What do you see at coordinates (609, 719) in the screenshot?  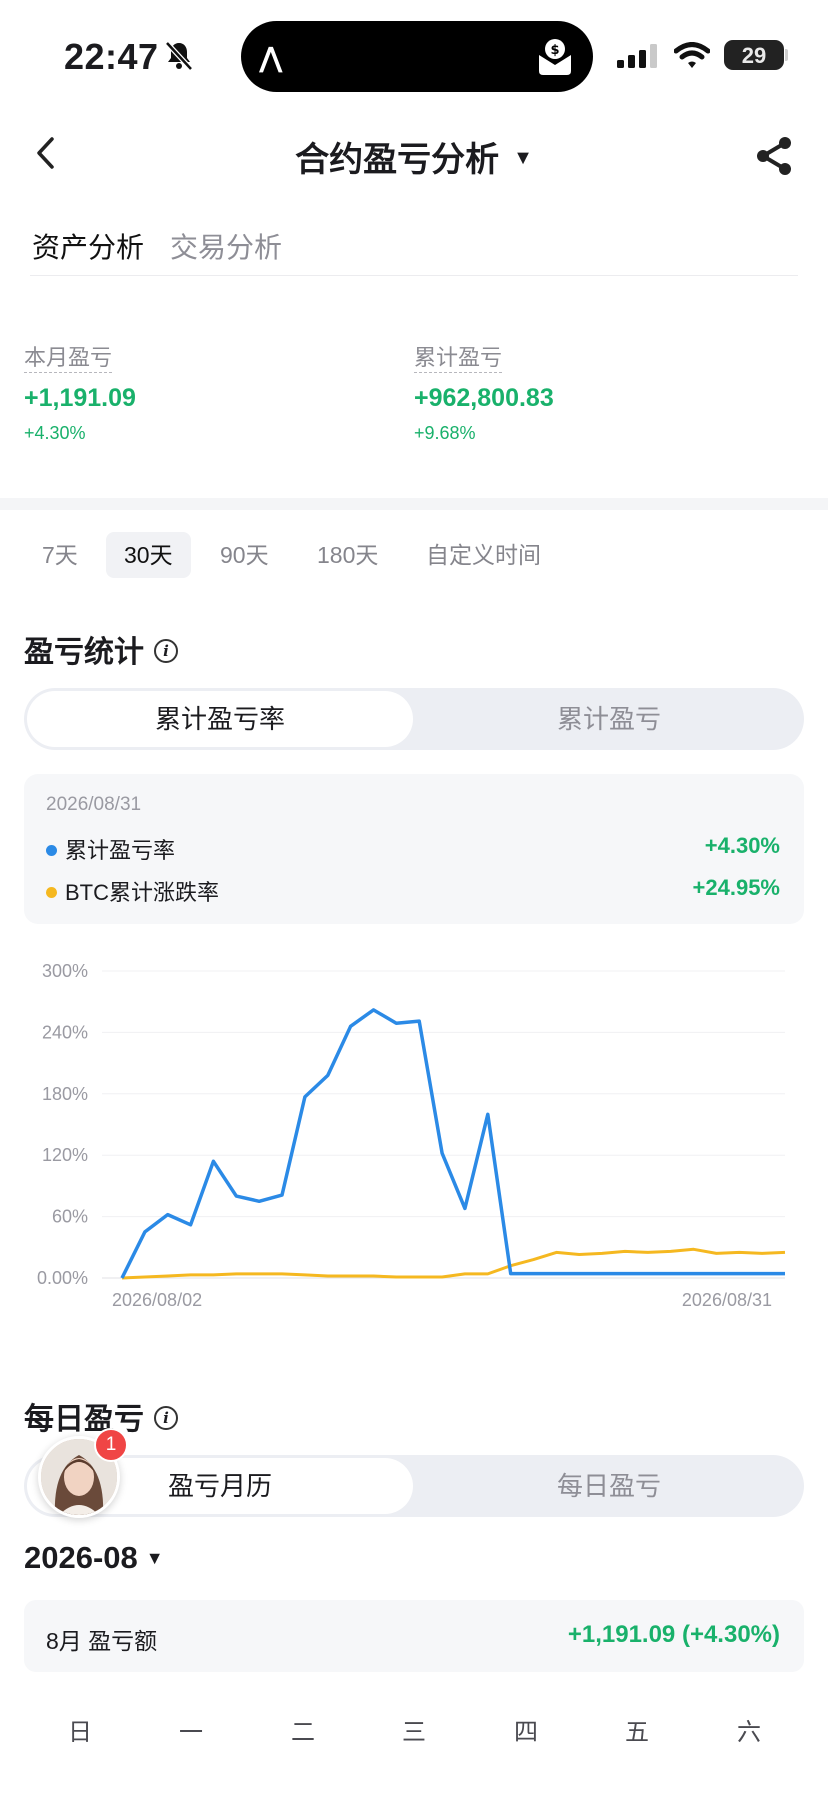 I see `segment-cumulative-pnl: 累计盈亏` at bounding box center [609, 719].